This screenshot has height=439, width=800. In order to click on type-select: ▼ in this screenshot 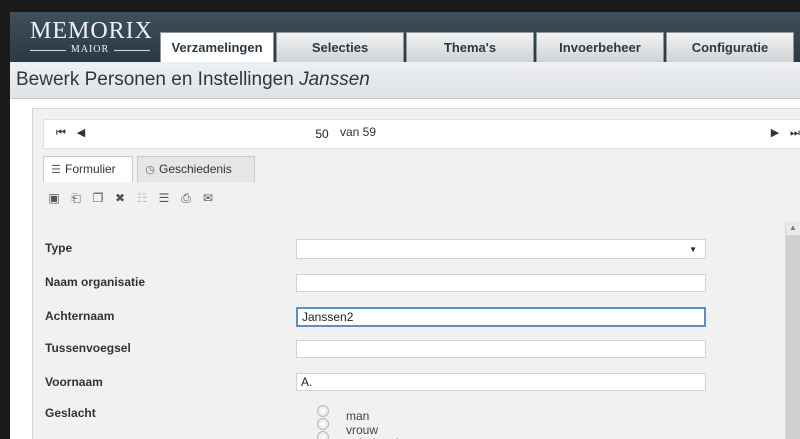, I will do `click(501, 249)`.